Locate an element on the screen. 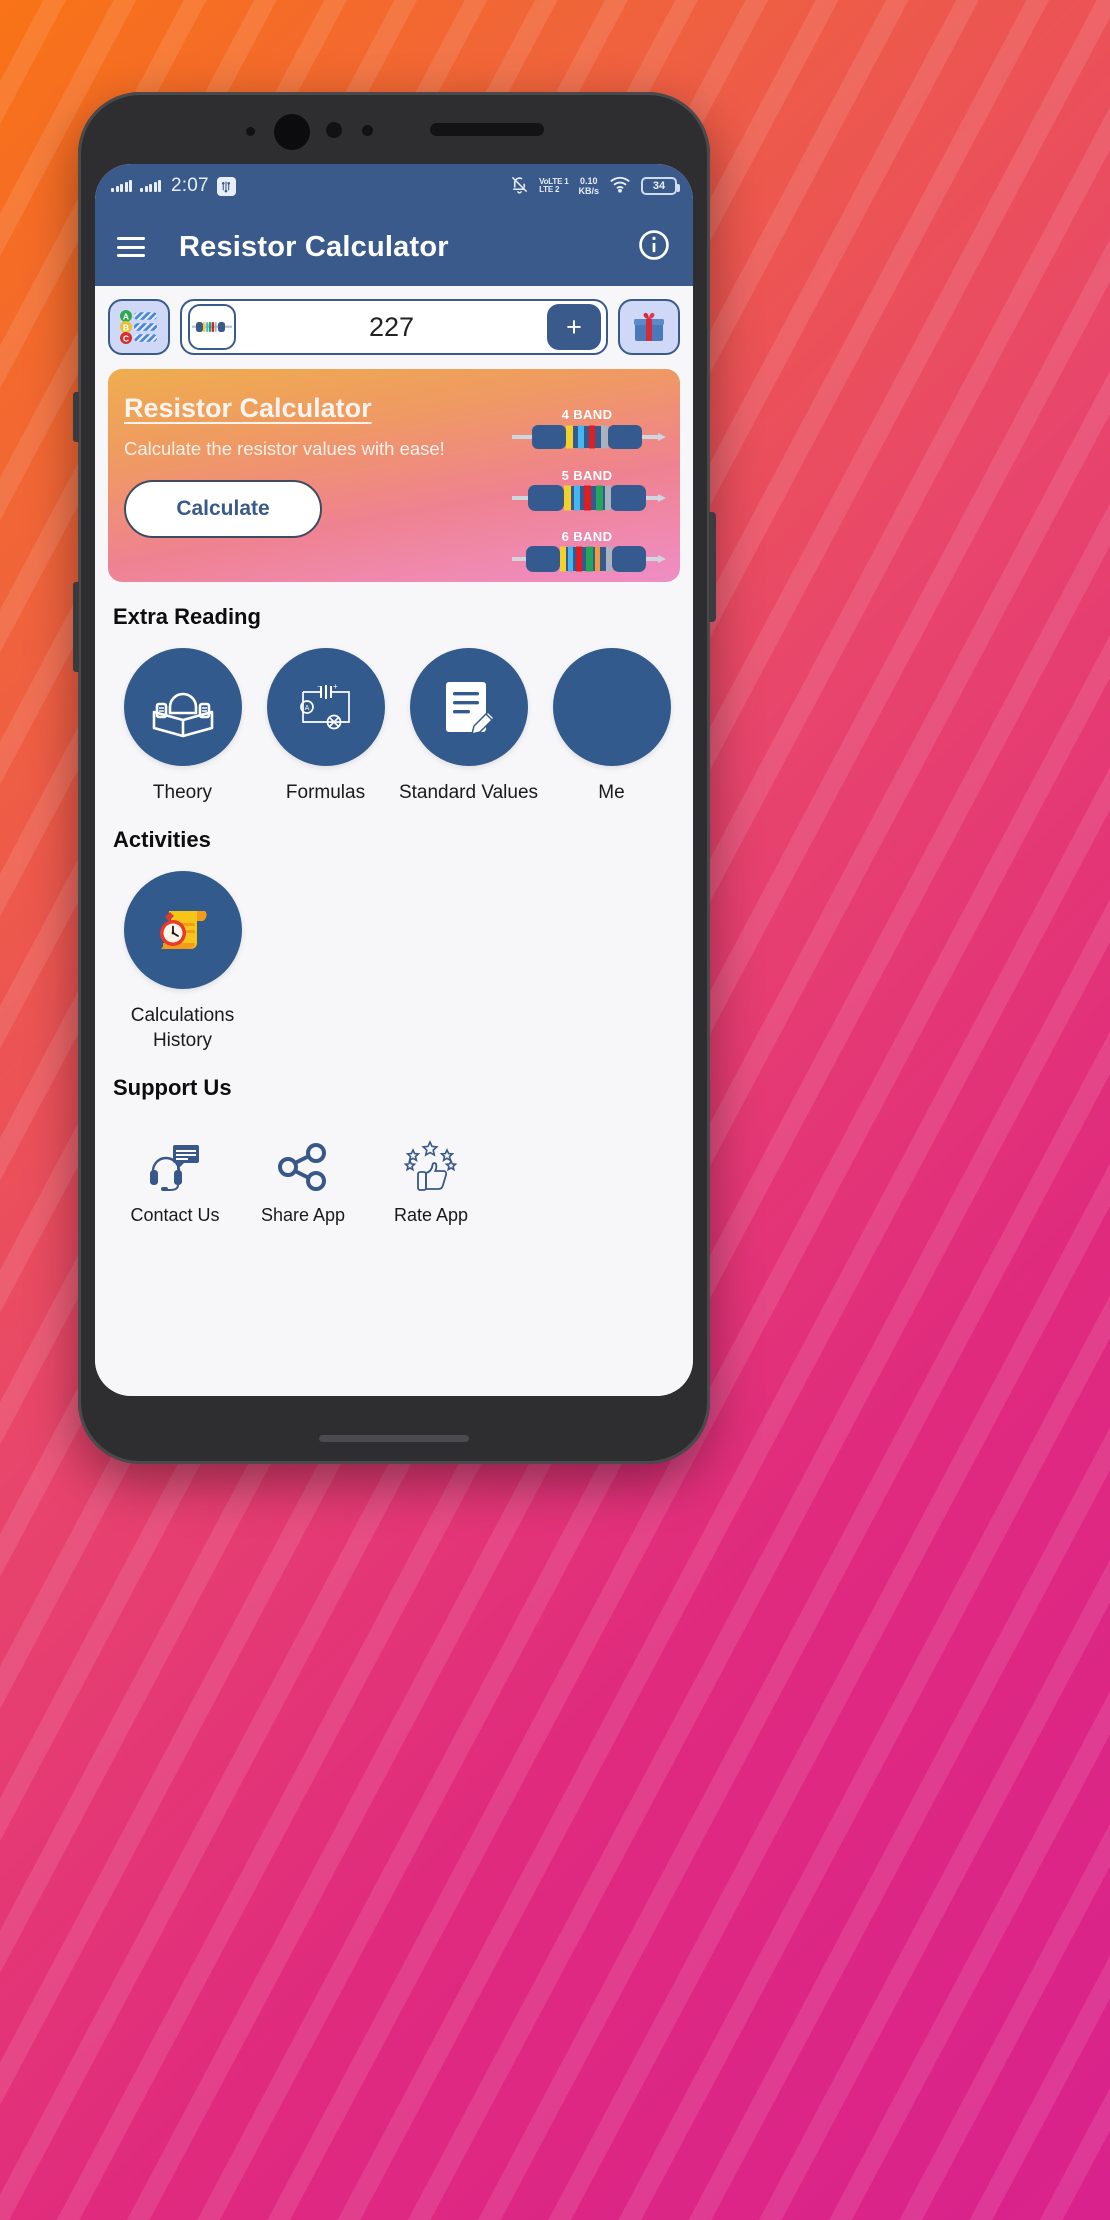 Image resolution: width=1110 pixels, height=2220 pixels. scroll-clock-icon is located at coordinates (182, 930).